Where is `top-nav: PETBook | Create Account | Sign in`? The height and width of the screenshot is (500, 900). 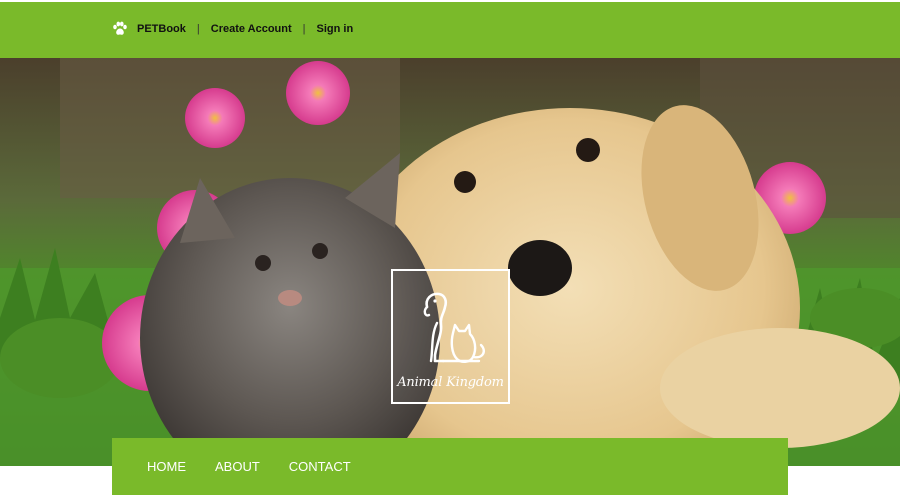
top-nav: PETBook | Create Account | Sign in is located at coordinates (232, 29).